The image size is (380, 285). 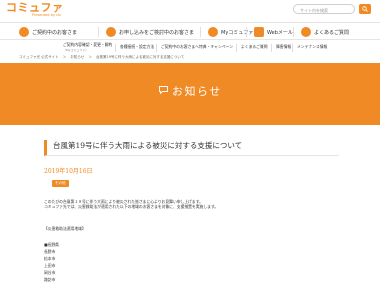 I want to click on logo-main: コミュファ, so click(x=35, y=7).